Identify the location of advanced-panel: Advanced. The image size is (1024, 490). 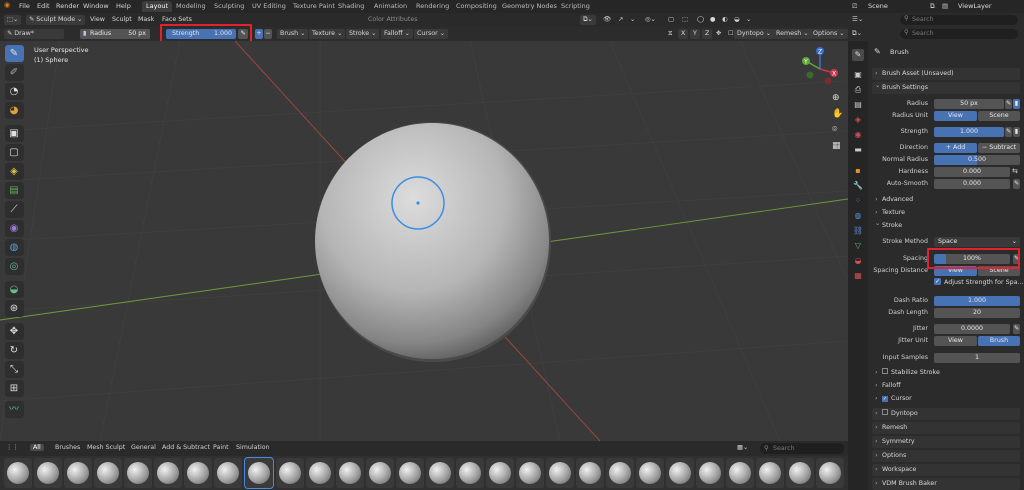
(946, 200).